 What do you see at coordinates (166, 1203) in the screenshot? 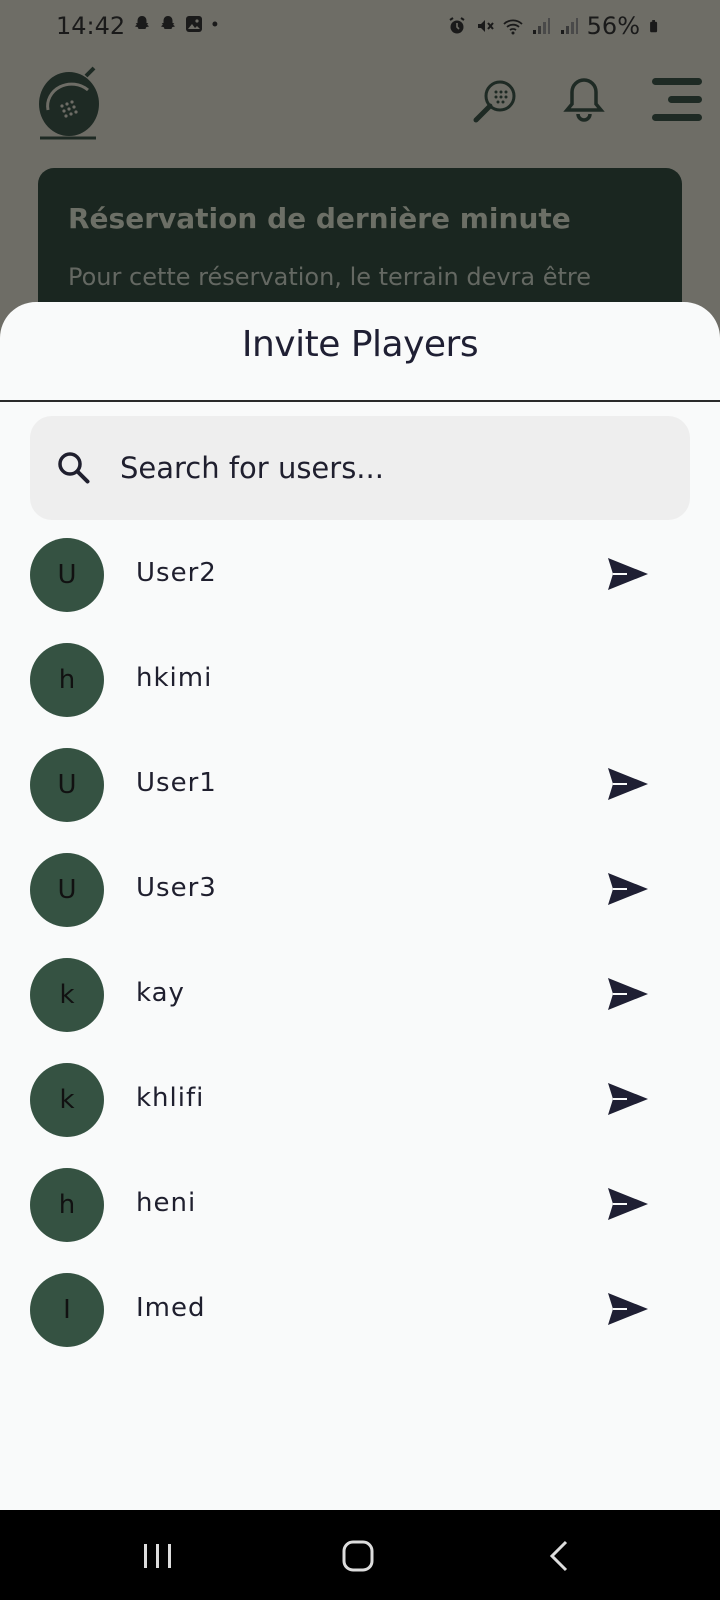
I see `user-name: heni` at bounding box center [166, 1203].